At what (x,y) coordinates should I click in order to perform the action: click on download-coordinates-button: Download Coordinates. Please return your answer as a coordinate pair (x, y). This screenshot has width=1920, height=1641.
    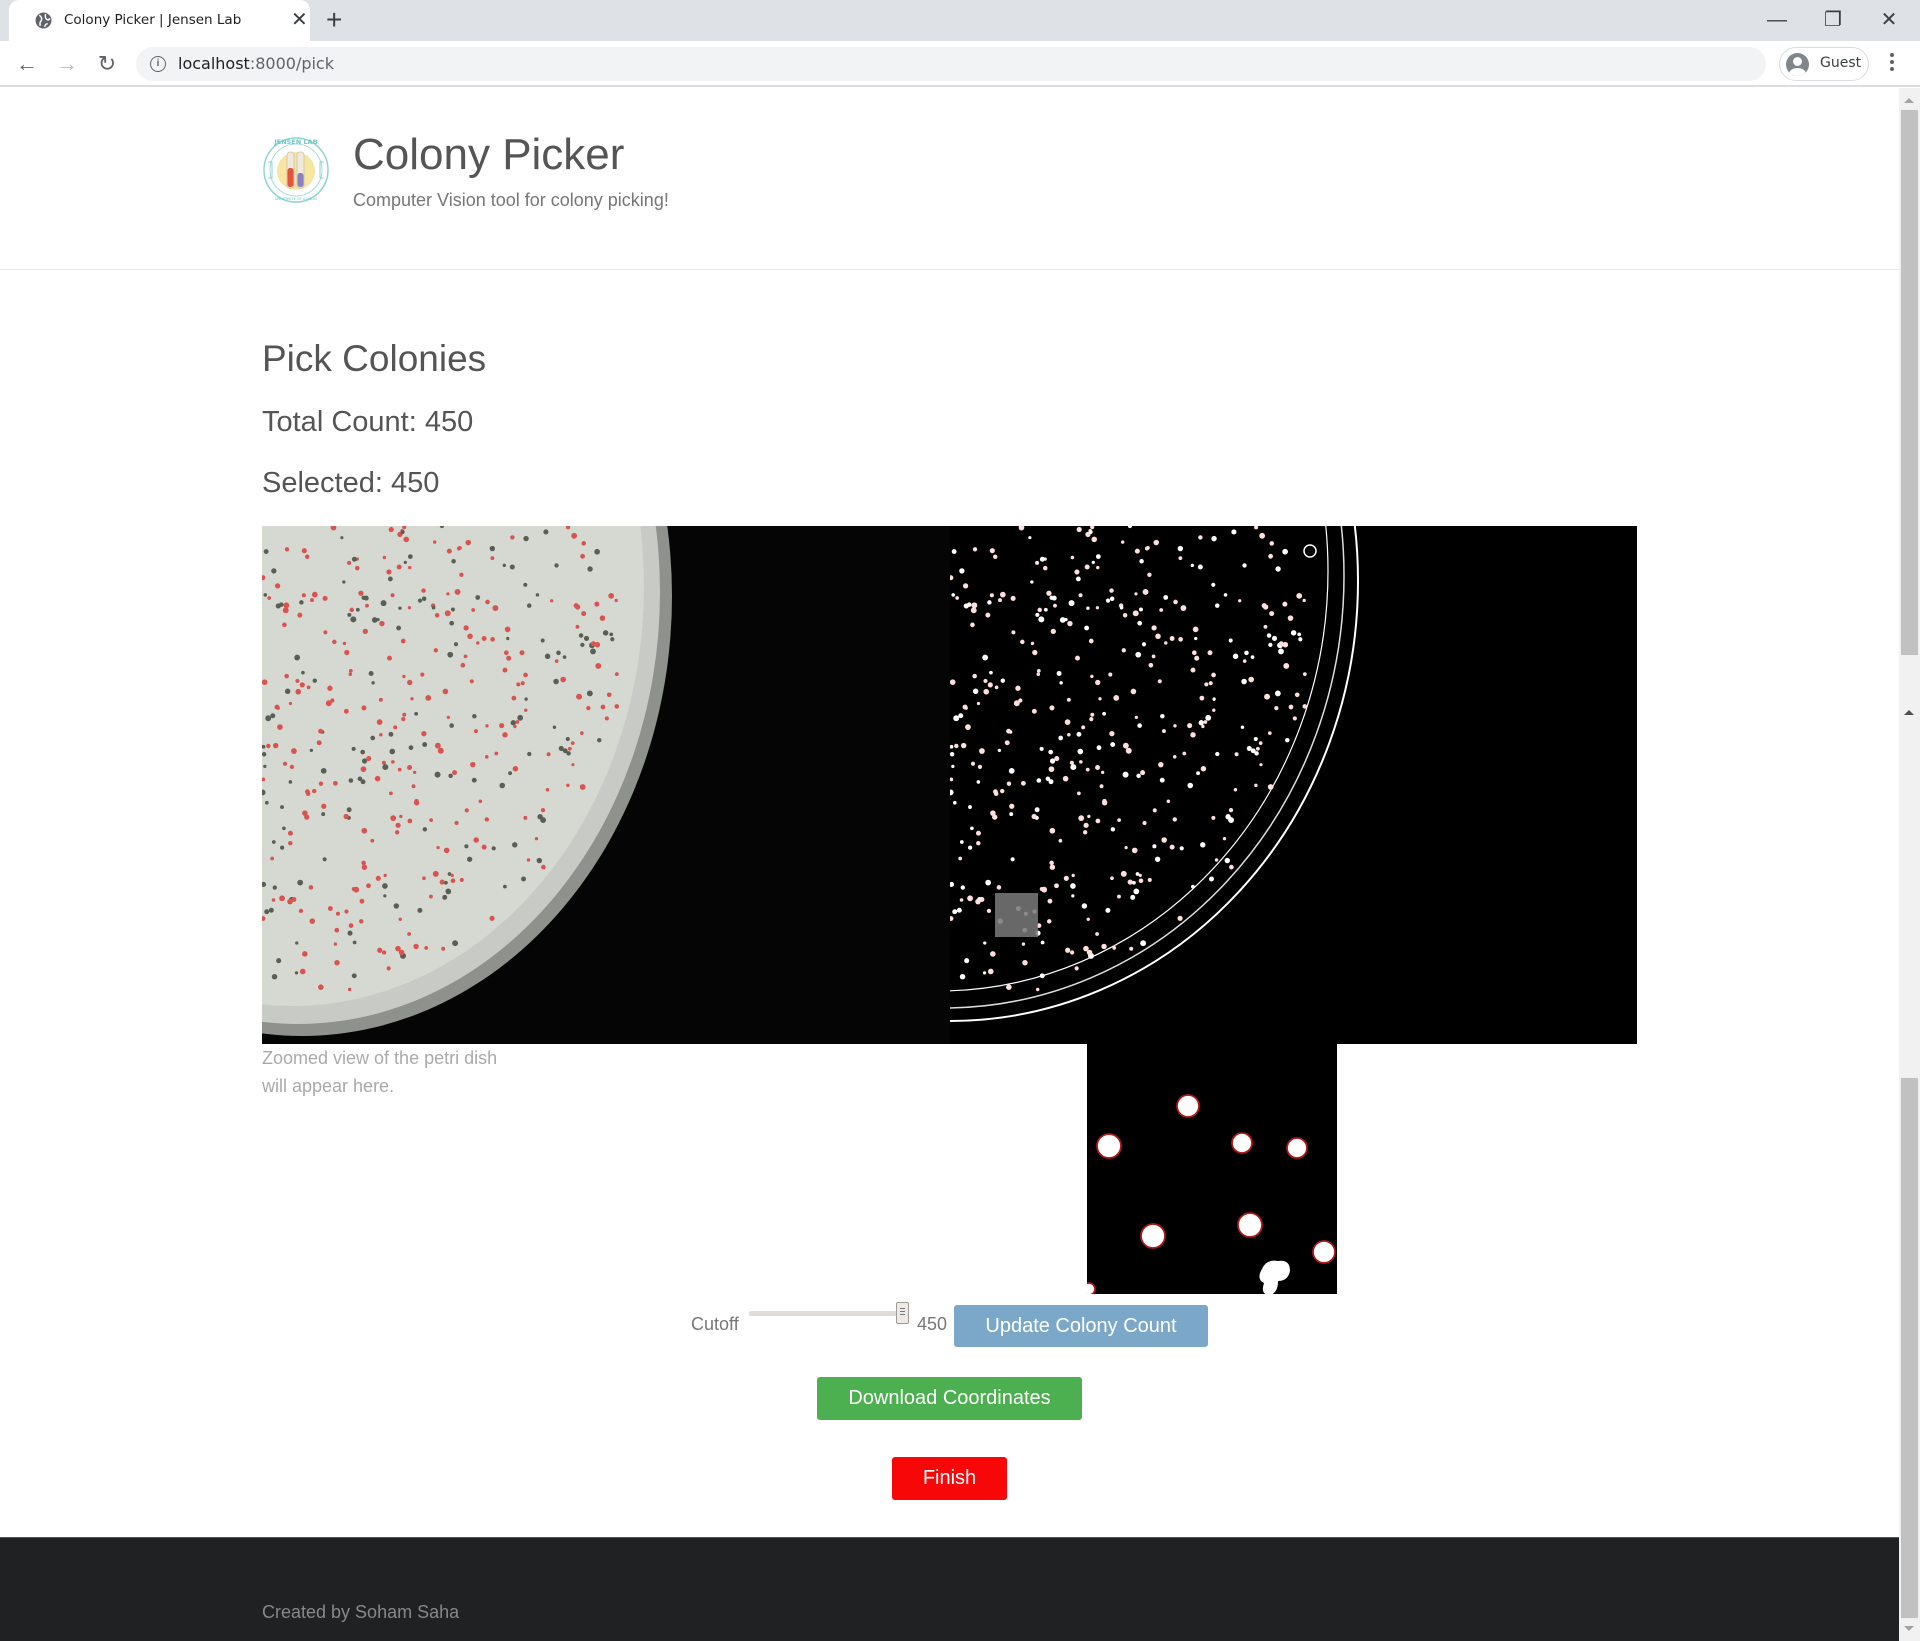
    Looking at the image, I should click on (949, 1398).